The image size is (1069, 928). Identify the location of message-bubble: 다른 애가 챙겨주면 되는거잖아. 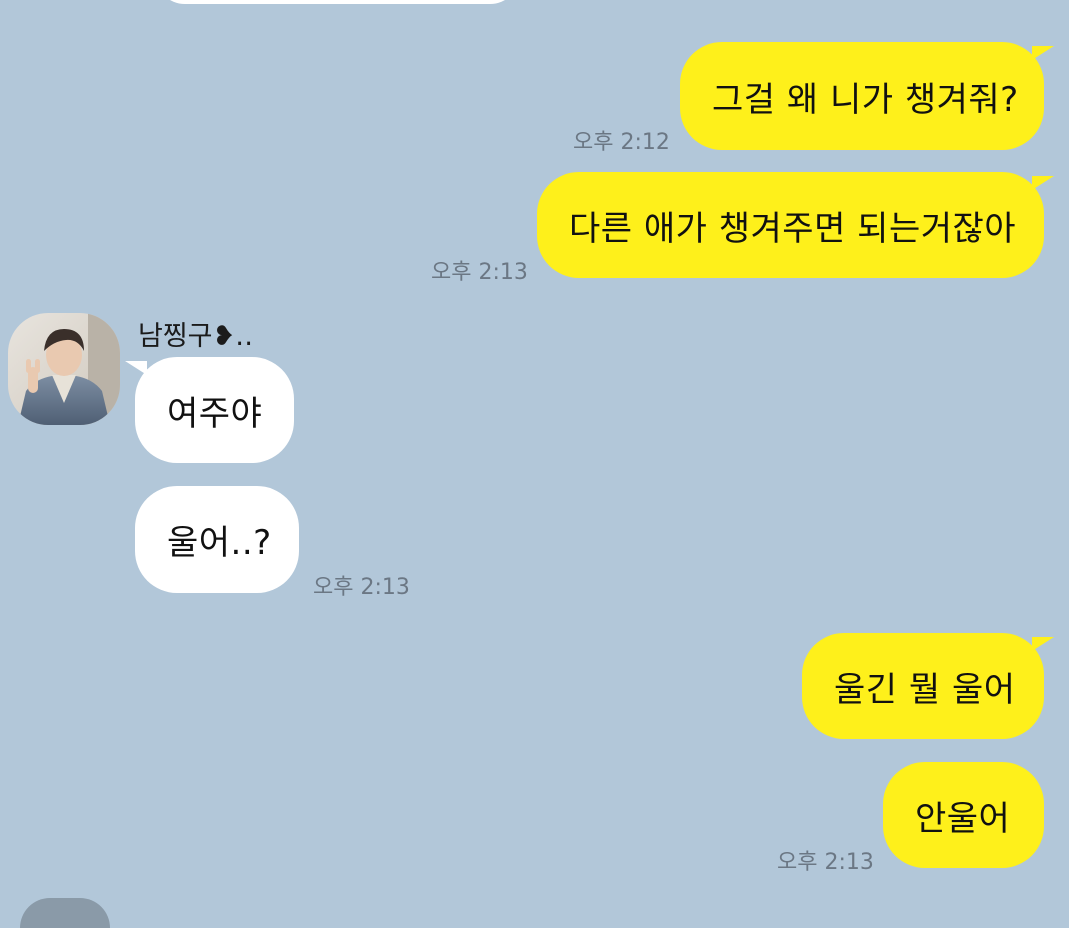
(790, 225).